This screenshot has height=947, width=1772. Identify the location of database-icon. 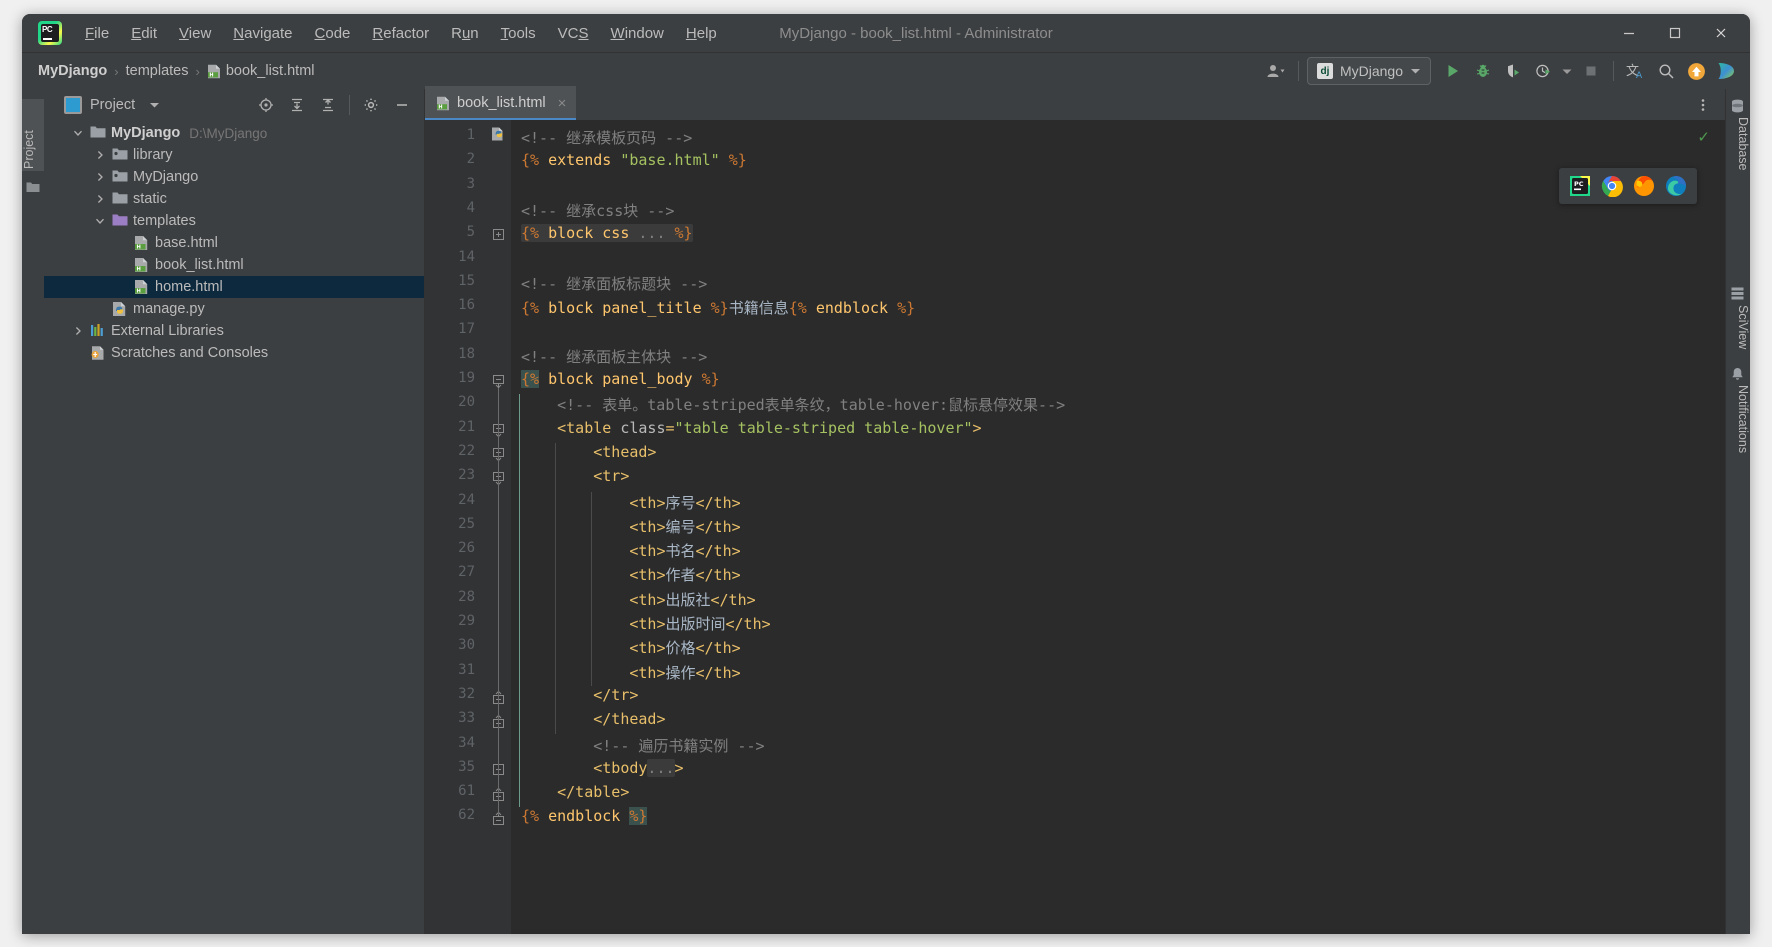
(1737, 106).